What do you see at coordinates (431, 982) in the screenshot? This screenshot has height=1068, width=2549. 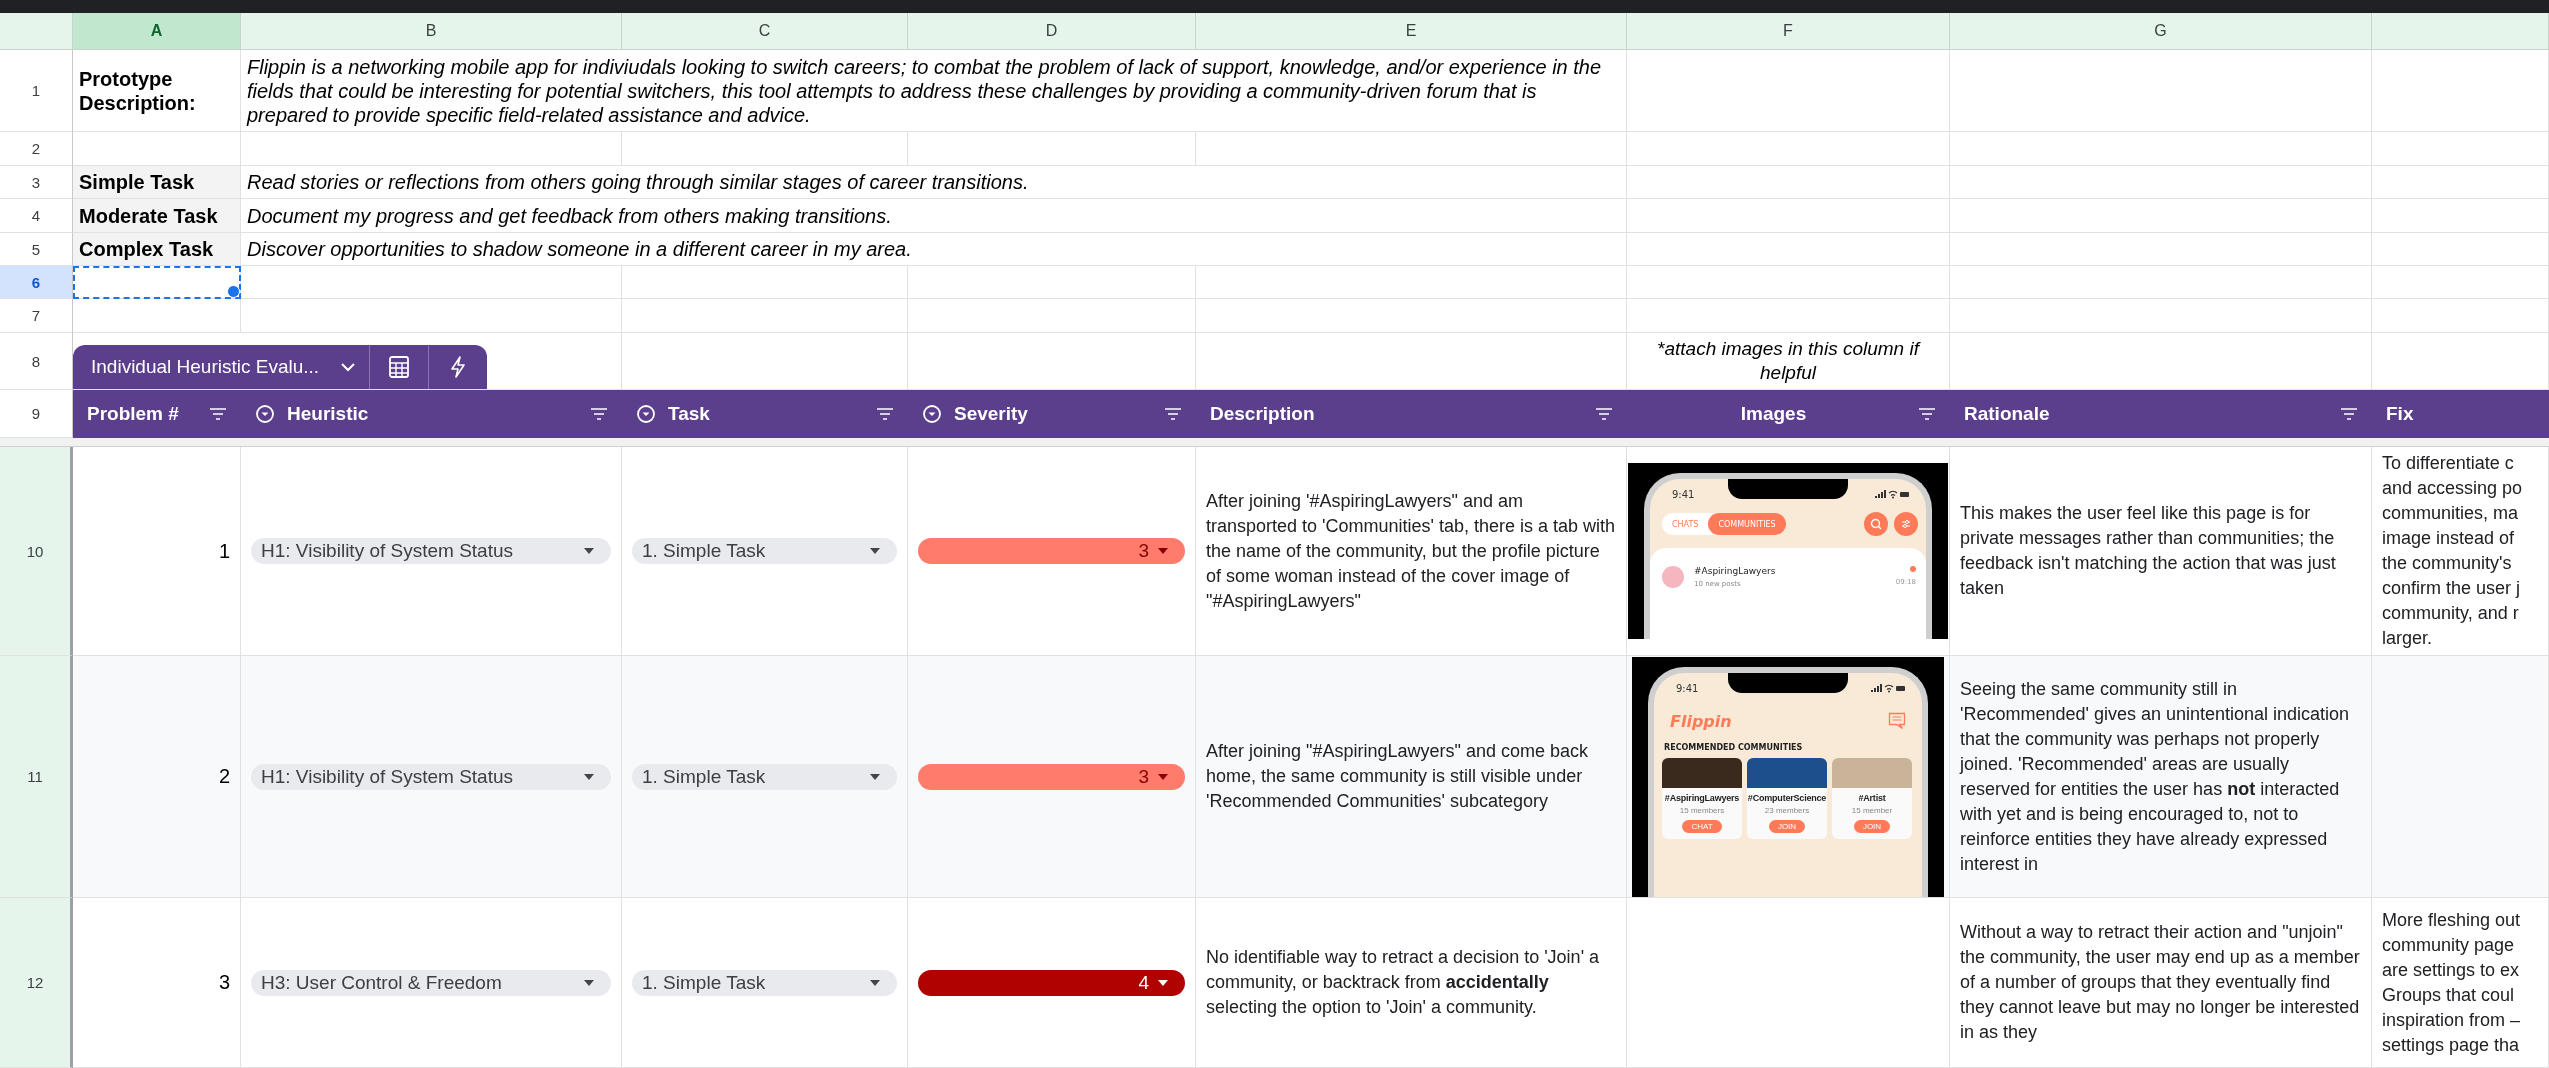 I see `heuristic-dropdown: H3: User Control & Freedom` at bounding box center [431, 982].